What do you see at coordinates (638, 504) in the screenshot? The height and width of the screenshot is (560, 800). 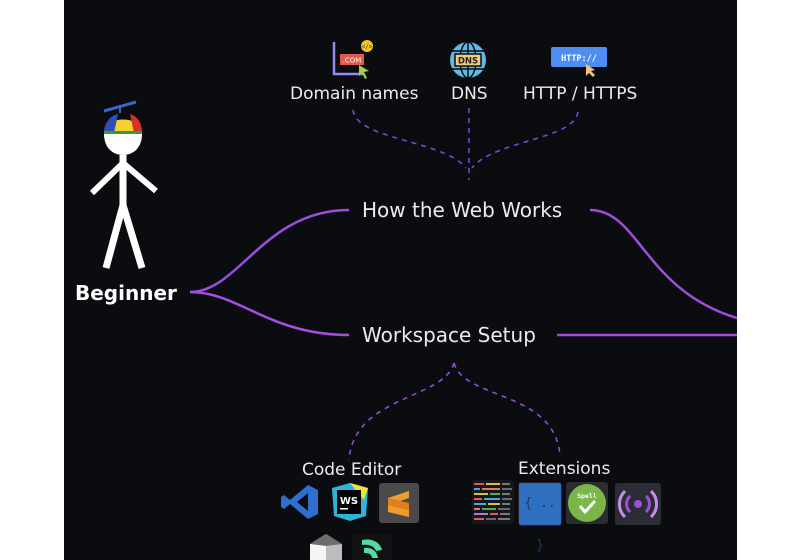 I see `live-server-extension-icon` at bounding box center [638, 504].